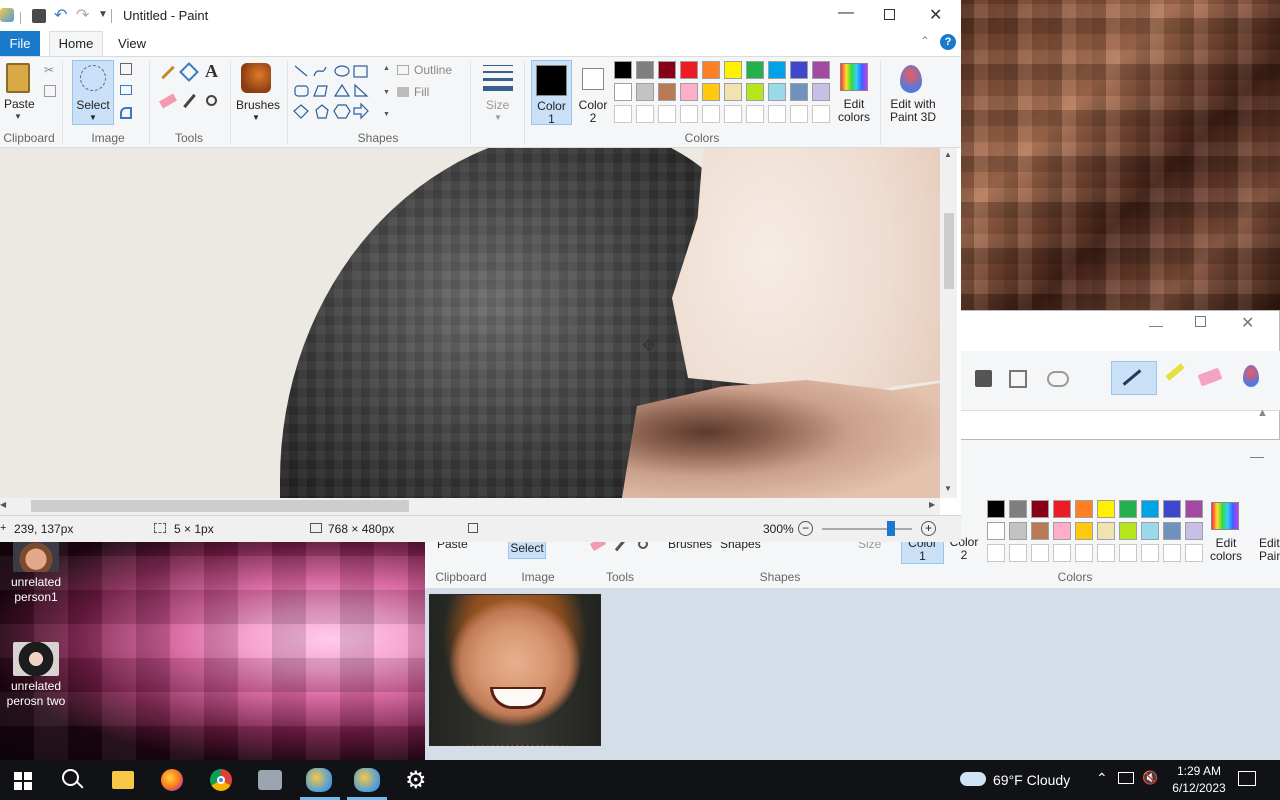  Describe the element at coordinates (172, 780) in the screenshot. I see `firefox-icon` at that location.